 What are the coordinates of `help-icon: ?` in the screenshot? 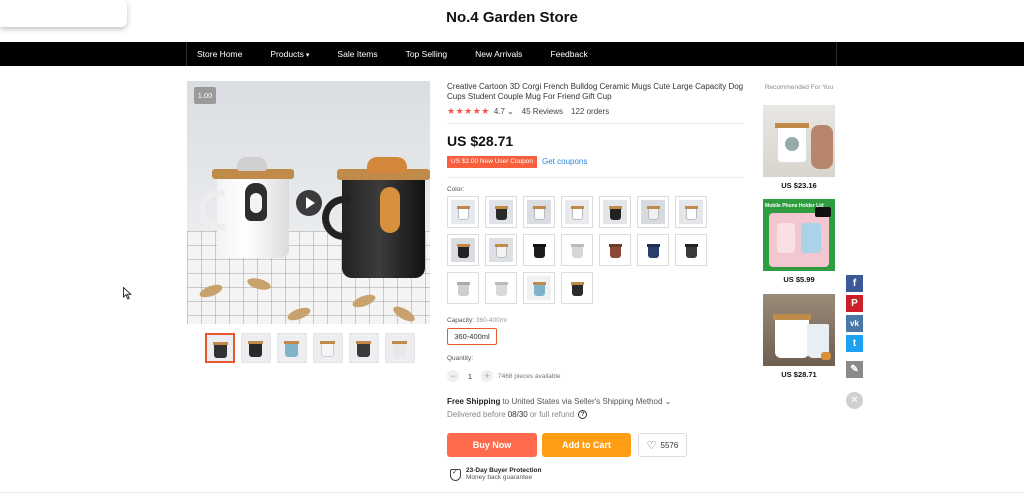 It's located at (583, 414).